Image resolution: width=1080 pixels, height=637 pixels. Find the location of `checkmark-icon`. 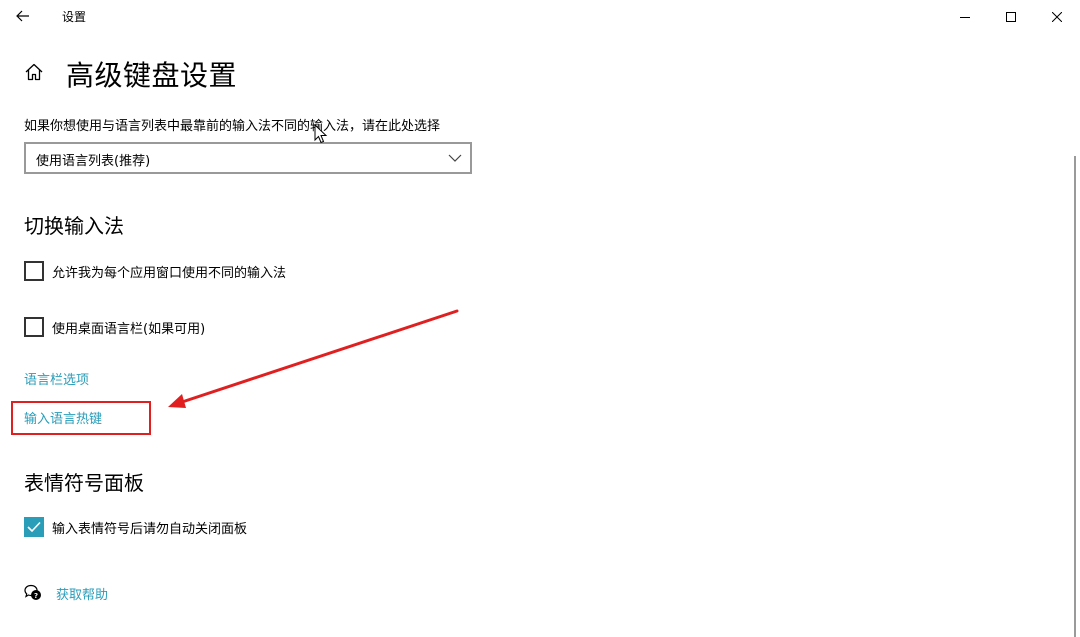

checkmark-icon is located at coordinates (34, 527).